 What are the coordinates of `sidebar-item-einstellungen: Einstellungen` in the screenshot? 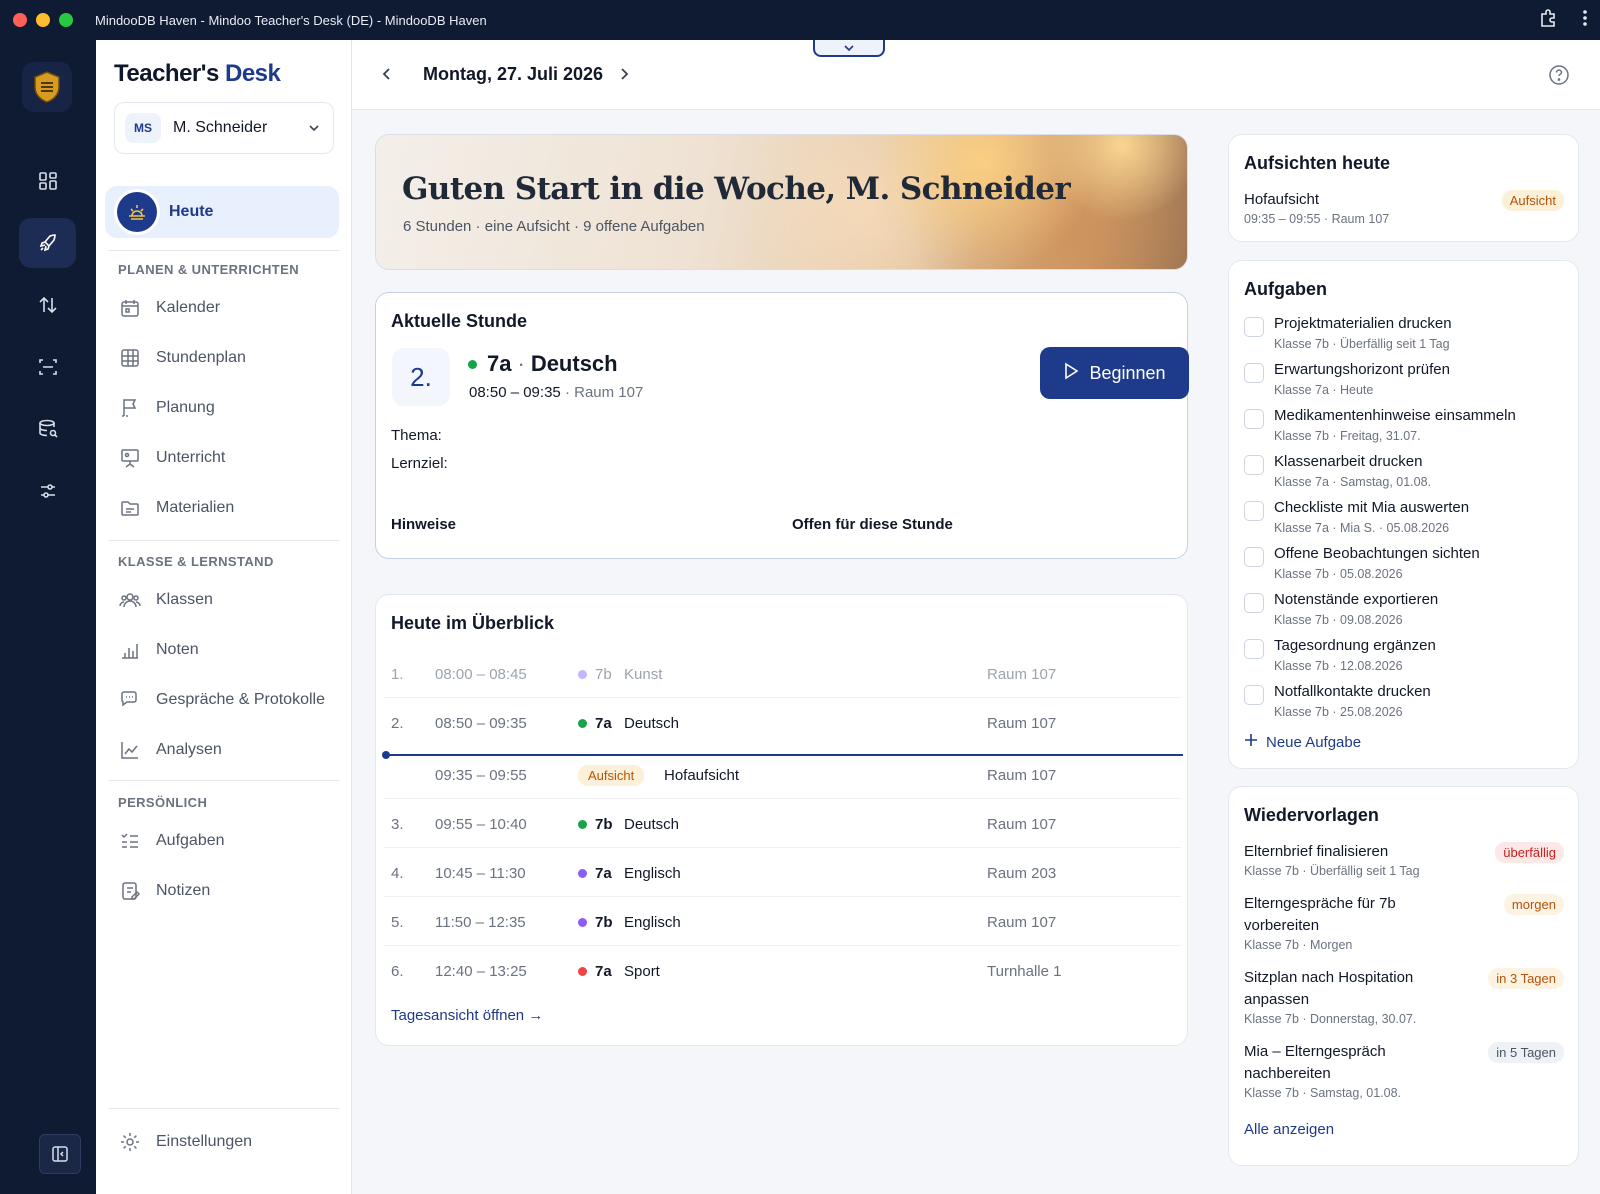 It's located at (228, 1142).